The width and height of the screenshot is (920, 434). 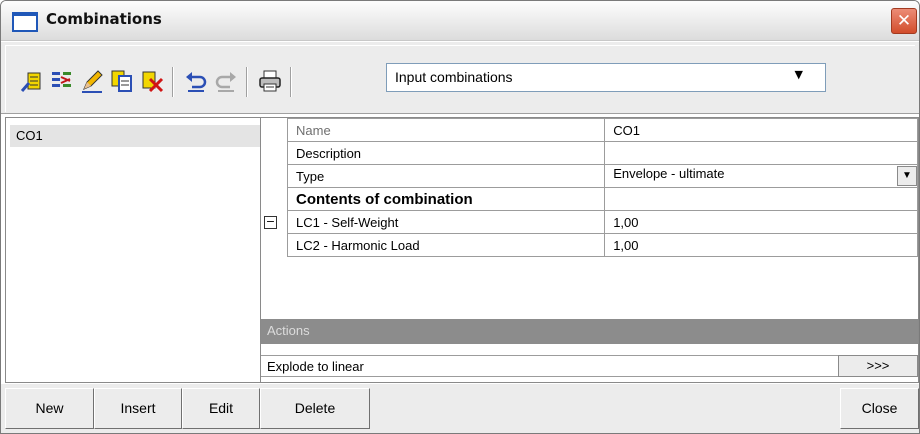 I want to click on undo-icon, so click(x=196, y=81).